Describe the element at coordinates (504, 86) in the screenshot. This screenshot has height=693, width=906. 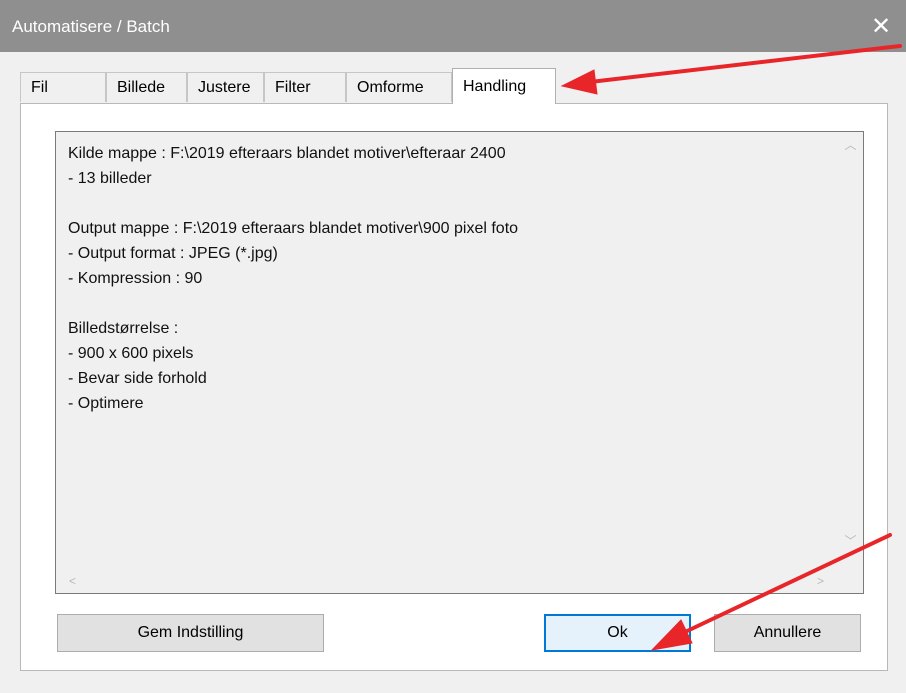
I see `tab-handling: Handling` at that location.